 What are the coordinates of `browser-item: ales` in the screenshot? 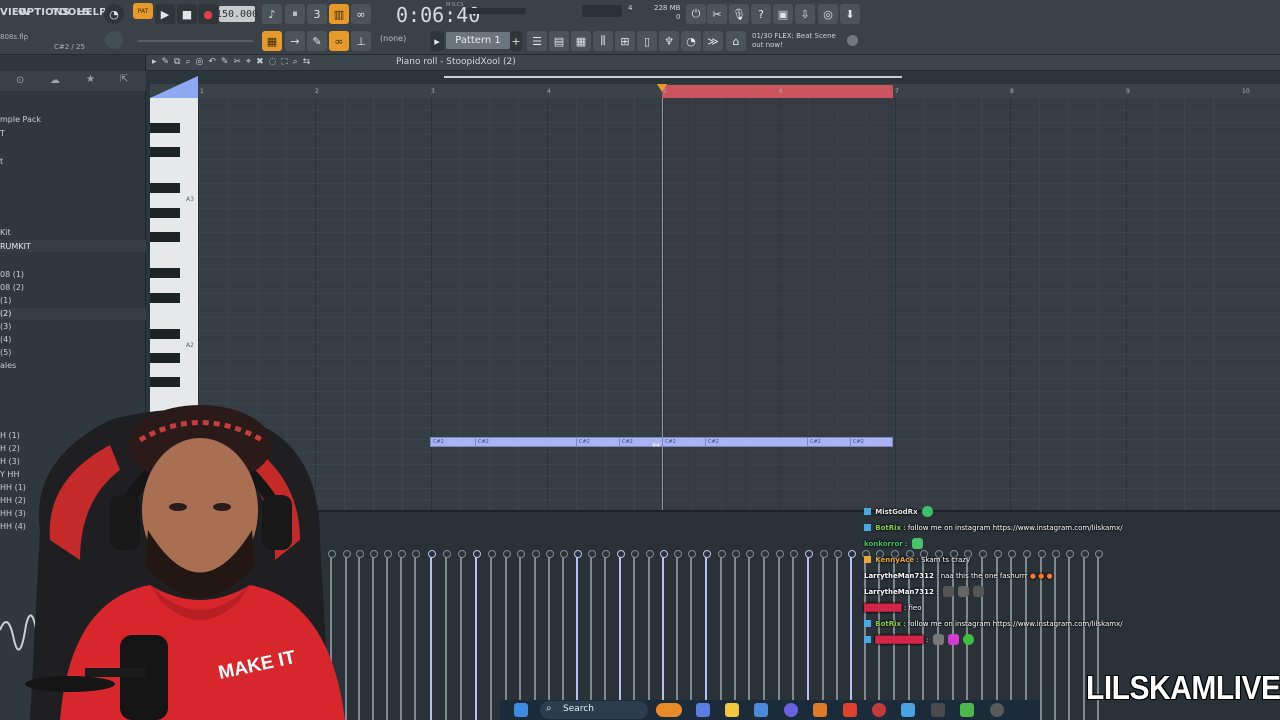 It's located at (8, 365).